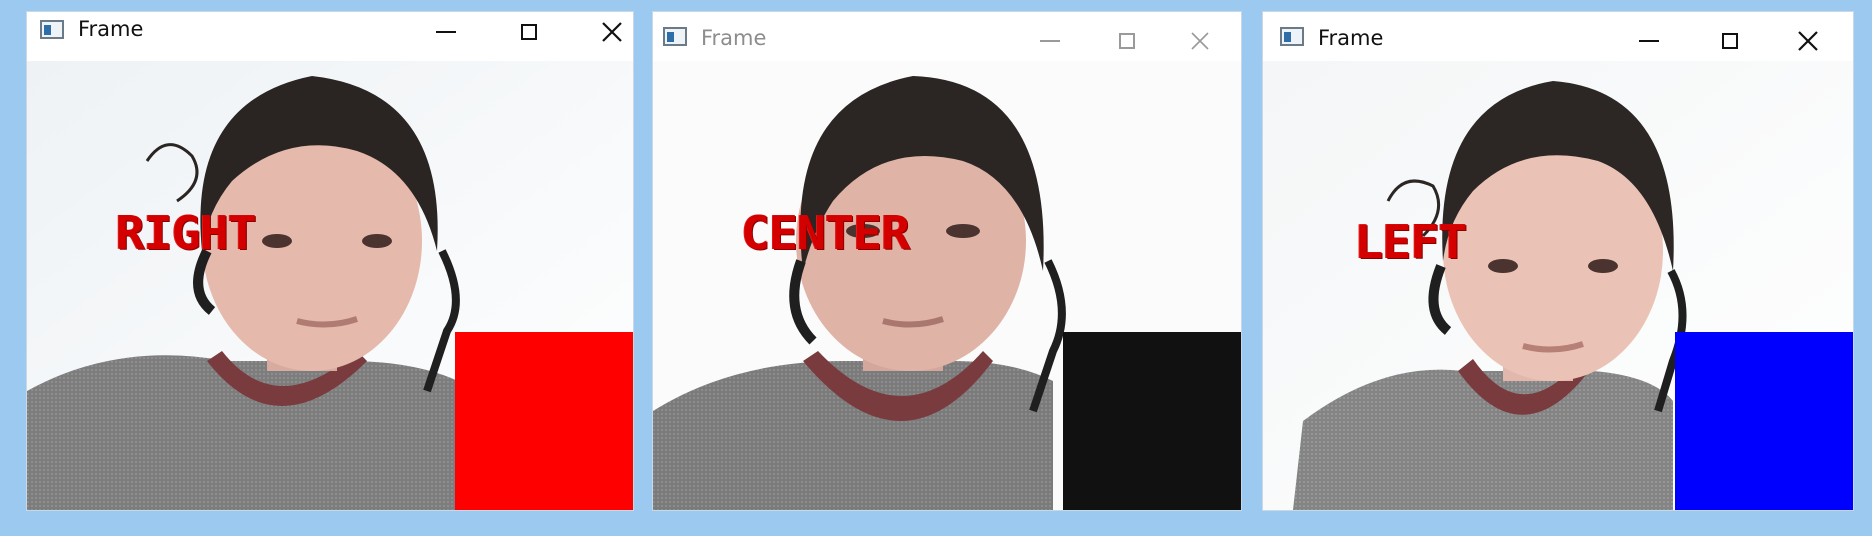 This screenshot has width=1872, height=536. I want to click on direction-label: LEFT, so click(1410, 242).